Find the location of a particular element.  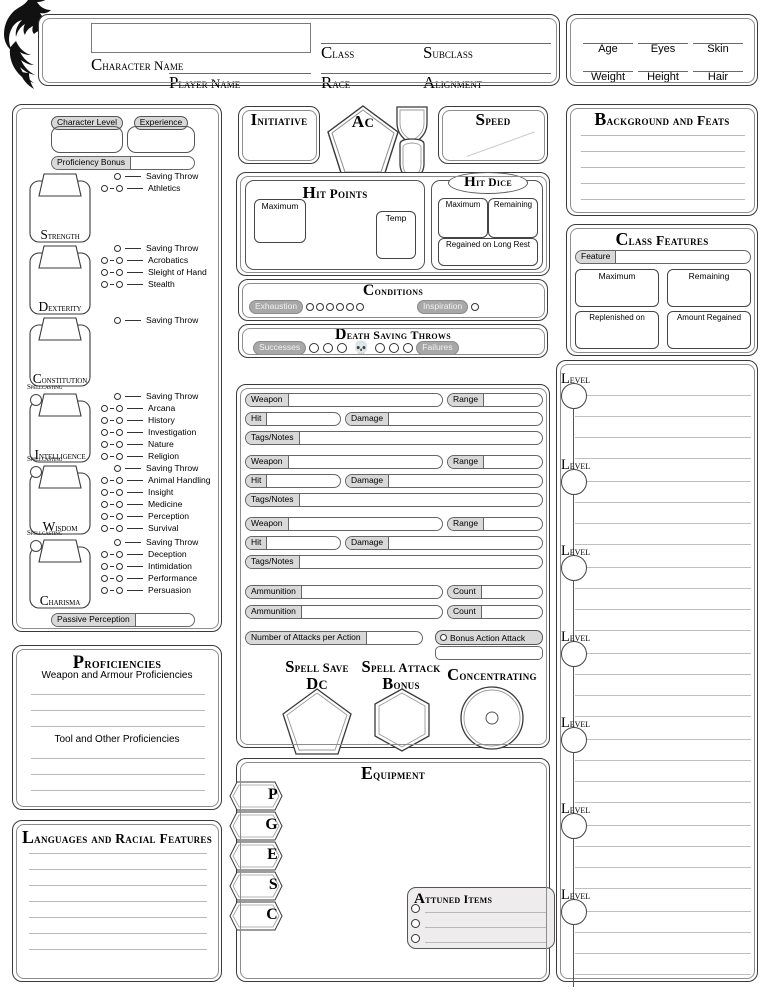

experience-input is located at coordinates (161, 139).